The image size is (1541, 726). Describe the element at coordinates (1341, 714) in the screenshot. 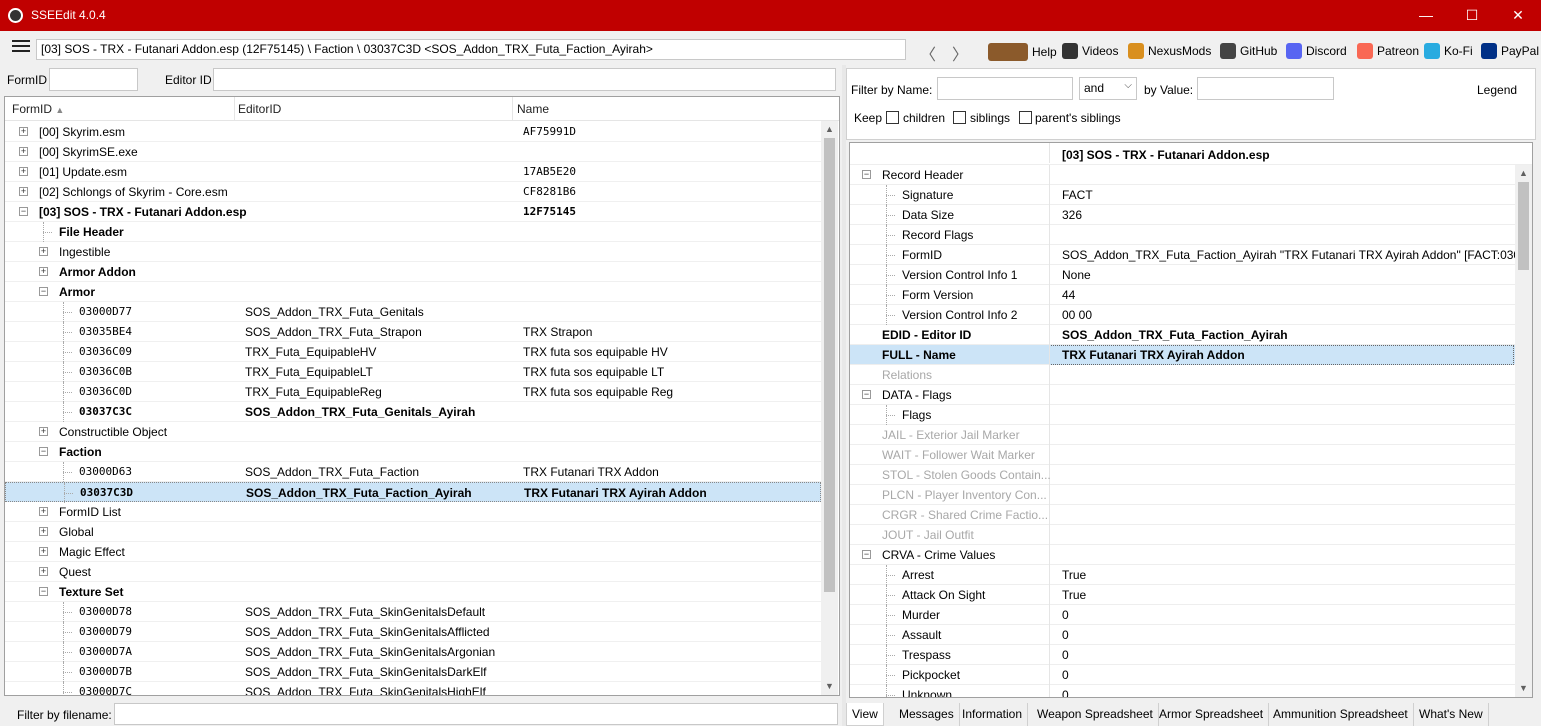

I see `tab-ammunition-spreadsheet: Ammunition Spreadsheet` at that location.